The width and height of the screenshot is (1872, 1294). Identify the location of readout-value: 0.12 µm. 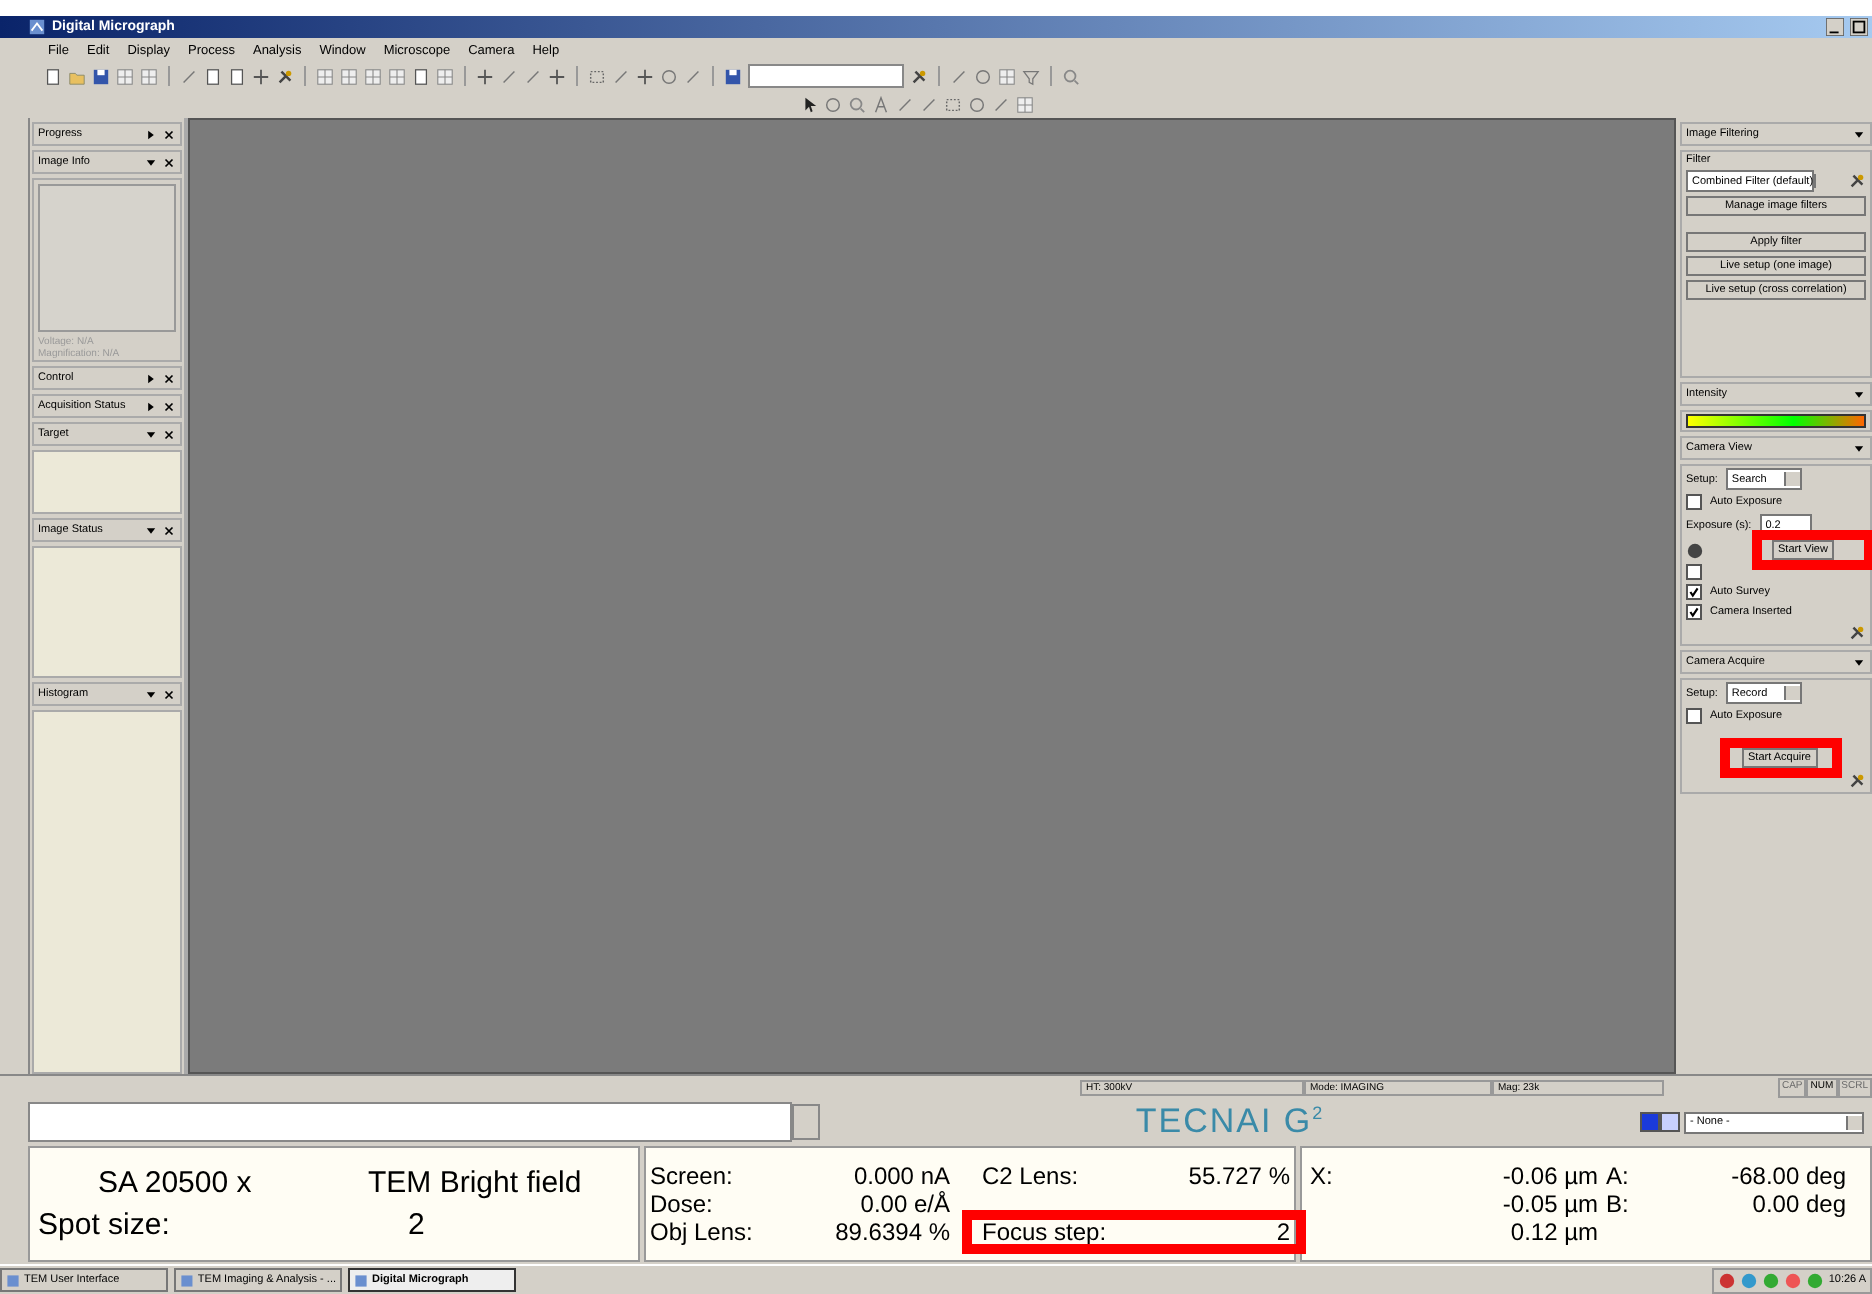
(1553, 1232).